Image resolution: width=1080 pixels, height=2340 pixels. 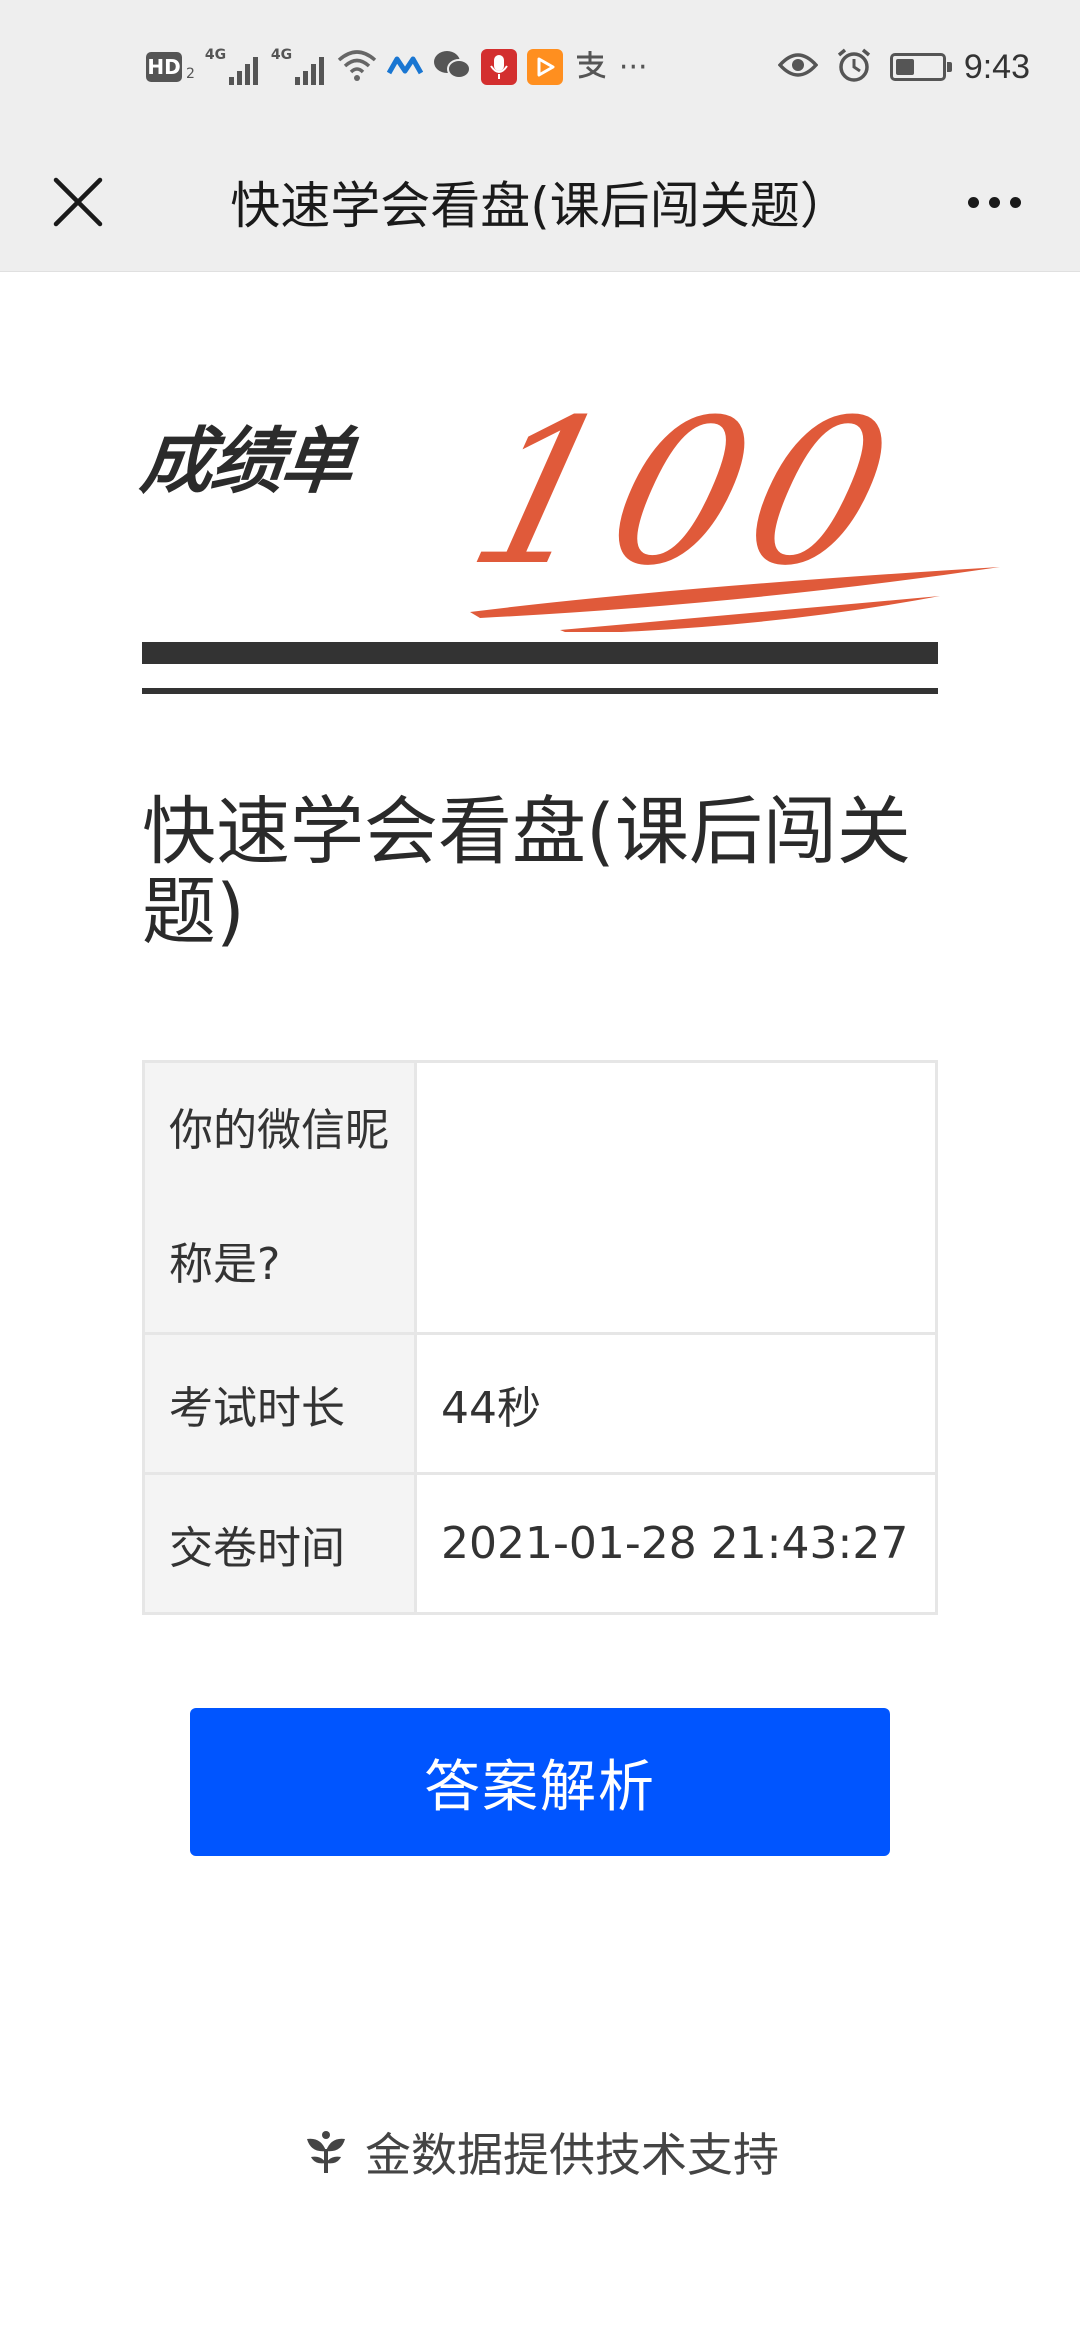 I want to click on wechat-icon, so click(x=452, y=67).